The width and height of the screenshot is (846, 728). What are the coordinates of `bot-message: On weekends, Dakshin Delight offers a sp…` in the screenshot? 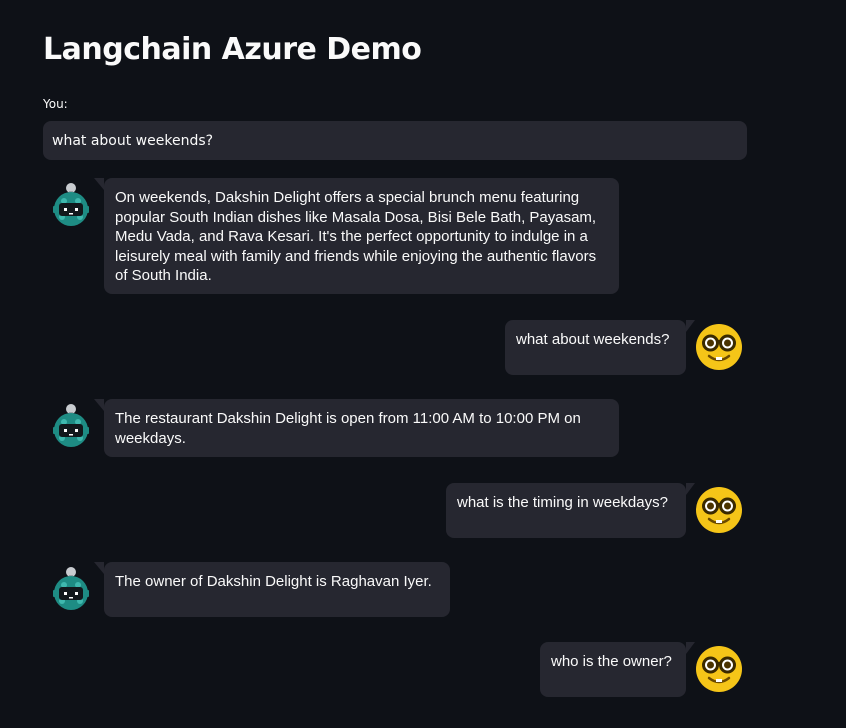 It's located at (356, 236).